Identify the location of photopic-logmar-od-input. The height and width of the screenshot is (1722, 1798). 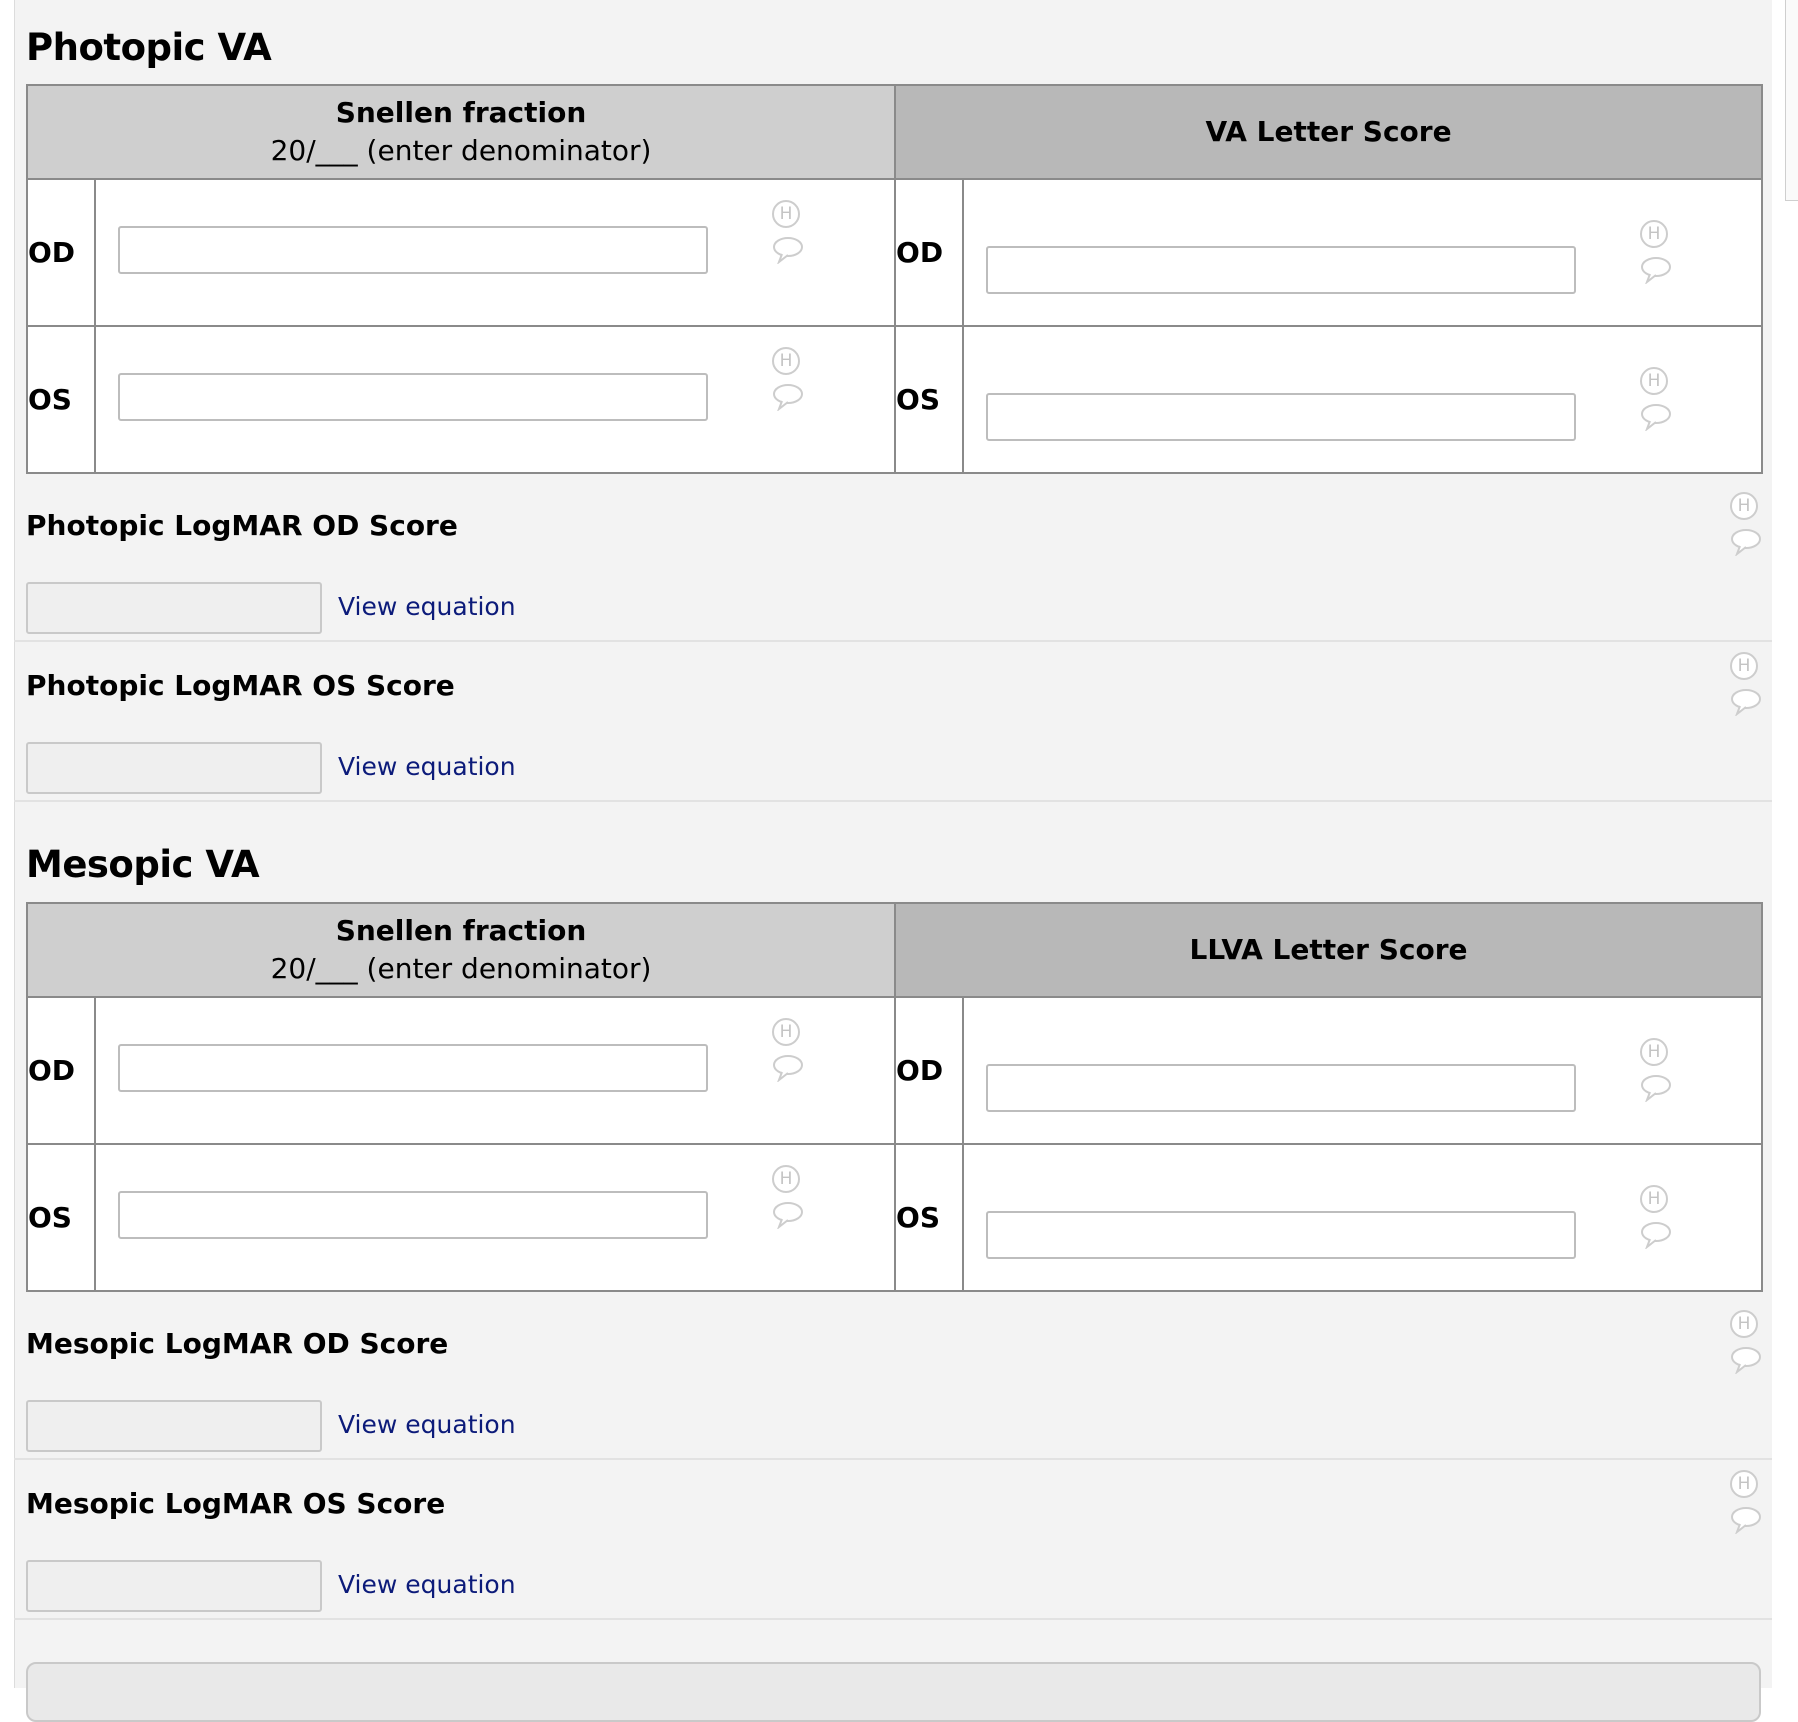
(174, 608).